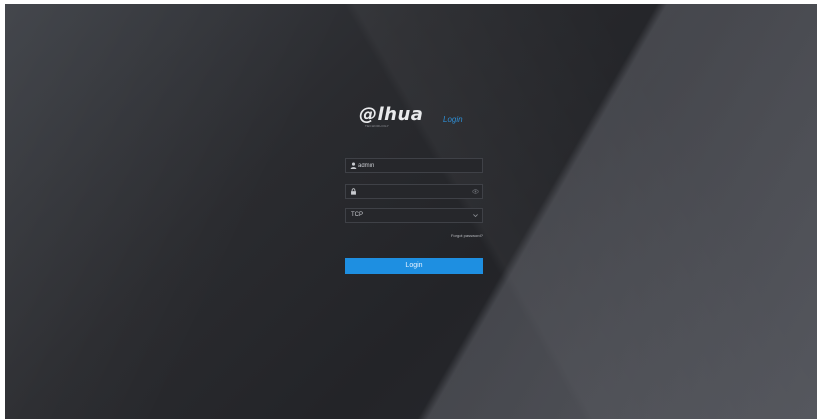 This screenshot has width=817, height=419. I want to click on lock-icon, so click(353, 191).